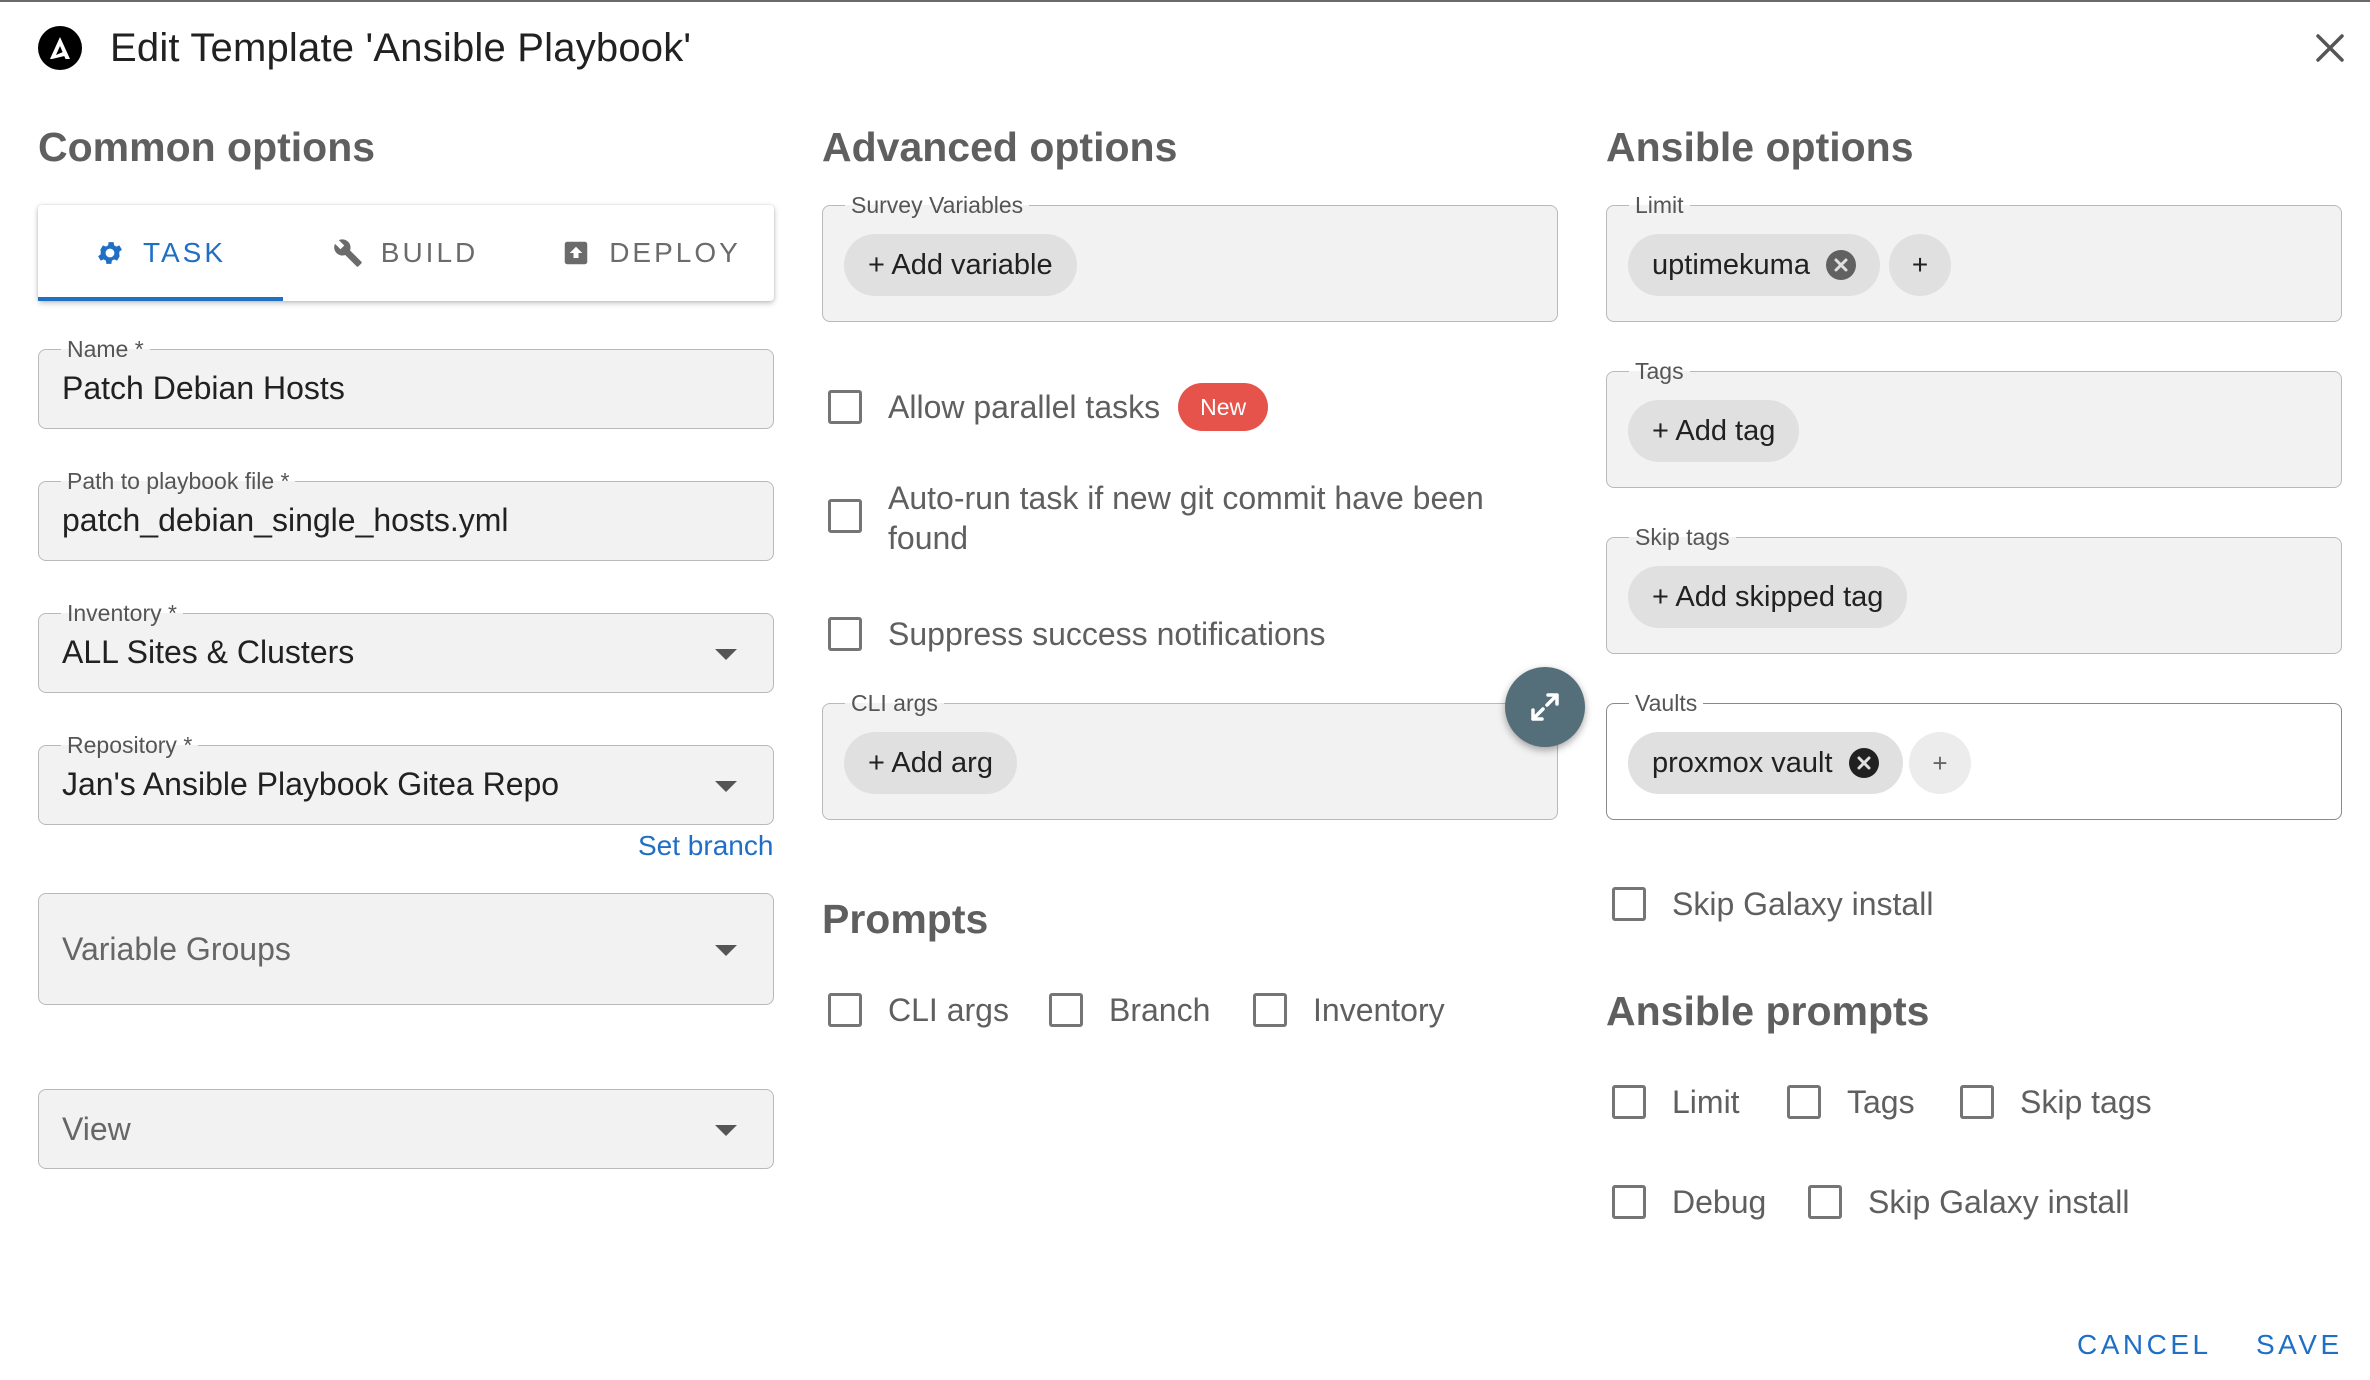 The width and height of the screenshot is (2370, 1380). Describe the element at coordinates (948, 1010) in the screenshot. I see `prompt-cli-args-label: CLI args` at that location.